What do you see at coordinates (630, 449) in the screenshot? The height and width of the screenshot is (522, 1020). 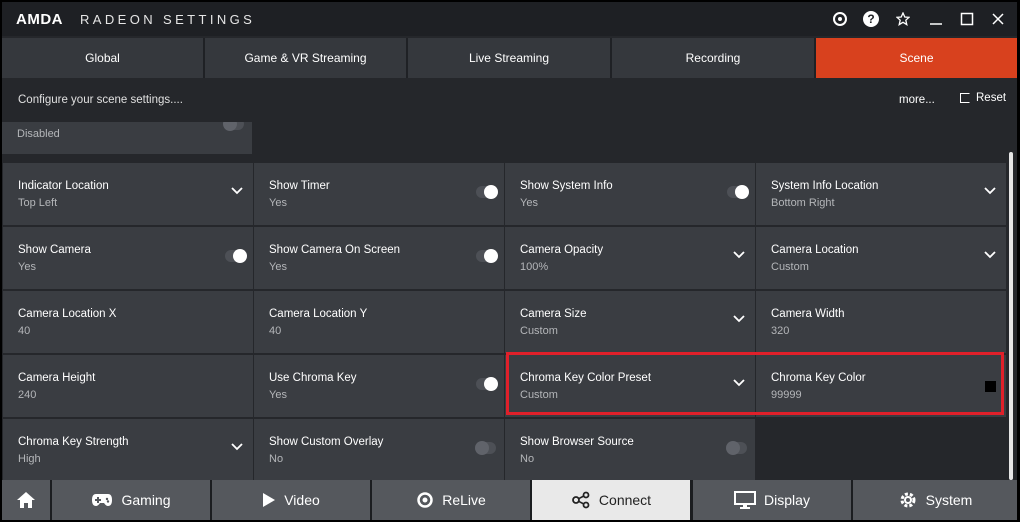 I see `setting-tile-show-browser-source: Show Browser Source No` at bounding box center [630, 449].